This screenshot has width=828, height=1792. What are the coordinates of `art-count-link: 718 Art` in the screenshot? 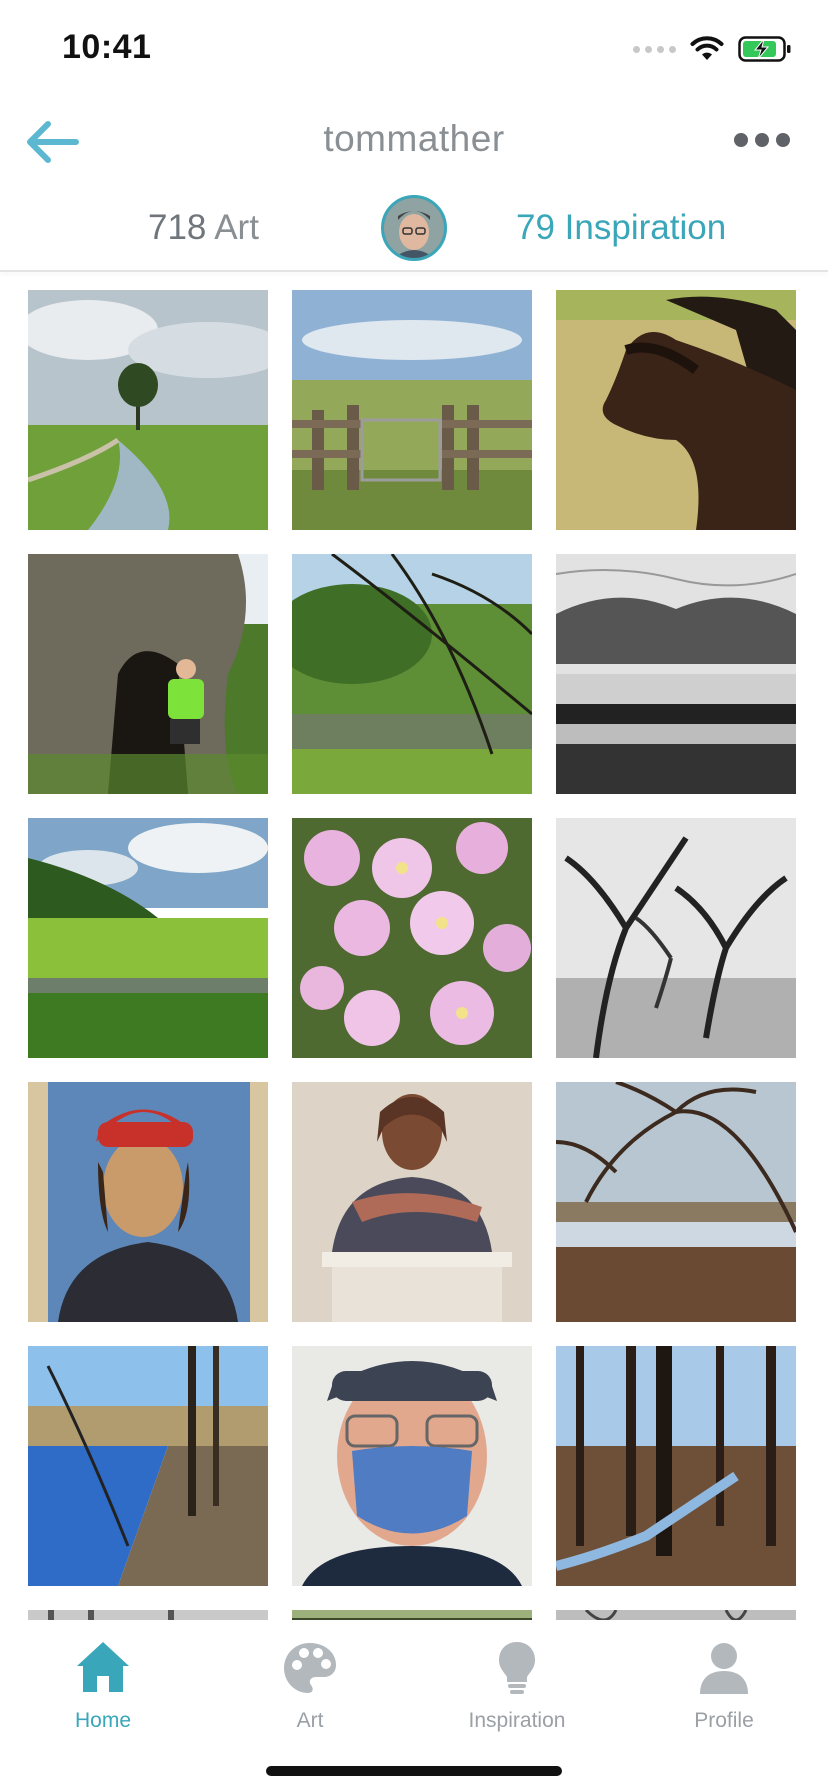 It's located at (203, 228).